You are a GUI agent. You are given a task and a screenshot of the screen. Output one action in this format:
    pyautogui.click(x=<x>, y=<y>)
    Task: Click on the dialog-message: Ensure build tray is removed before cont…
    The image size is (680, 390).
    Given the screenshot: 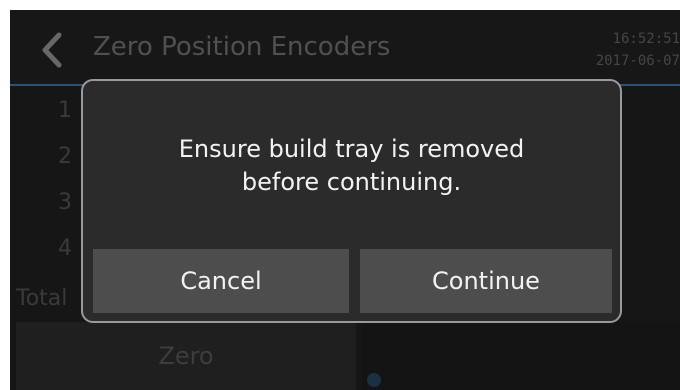 What is the action you would take?
    pyautogui.click(x=351, y=166)
    